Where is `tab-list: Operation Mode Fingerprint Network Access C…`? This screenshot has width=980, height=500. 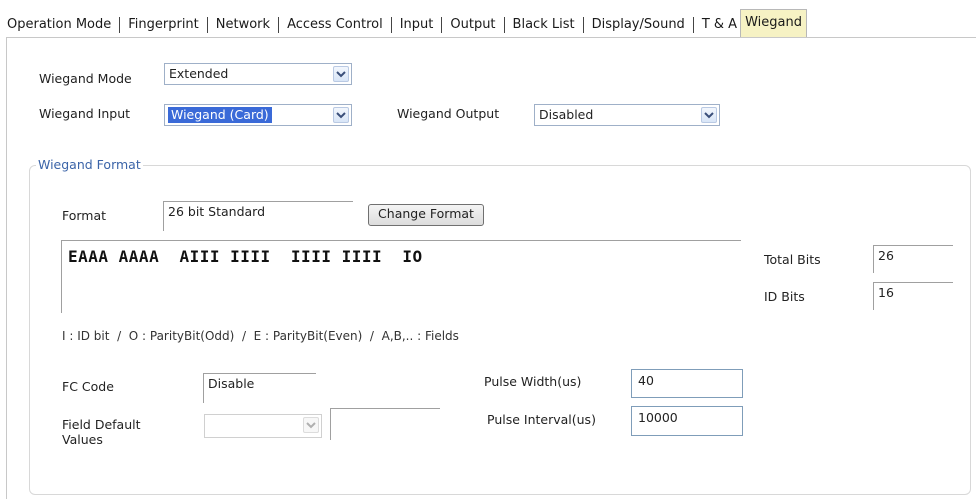 tab-list: Operation Mode Fingerprint Network Access C… is located at coordinates (408, 23).